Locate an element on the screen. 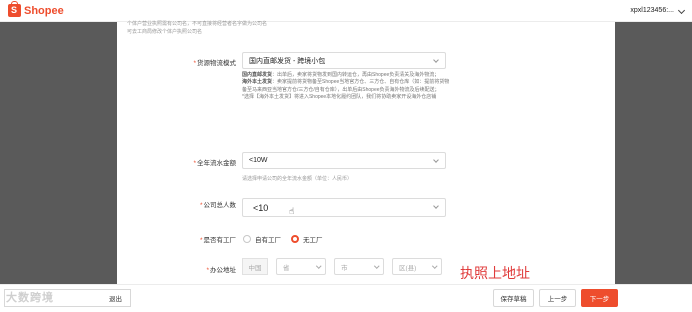 Image resolution: width=692 pixels, height=312 pixels. province-select: 省 is located at coordinates (301, 266).